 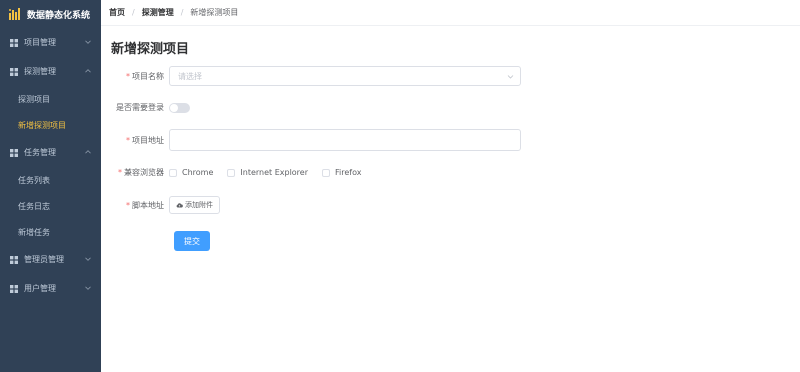 What do you see at coordinates (145, 205) in the screenshot?
I see `script-label: * 脚本地址` at bounding box center [145, 205].